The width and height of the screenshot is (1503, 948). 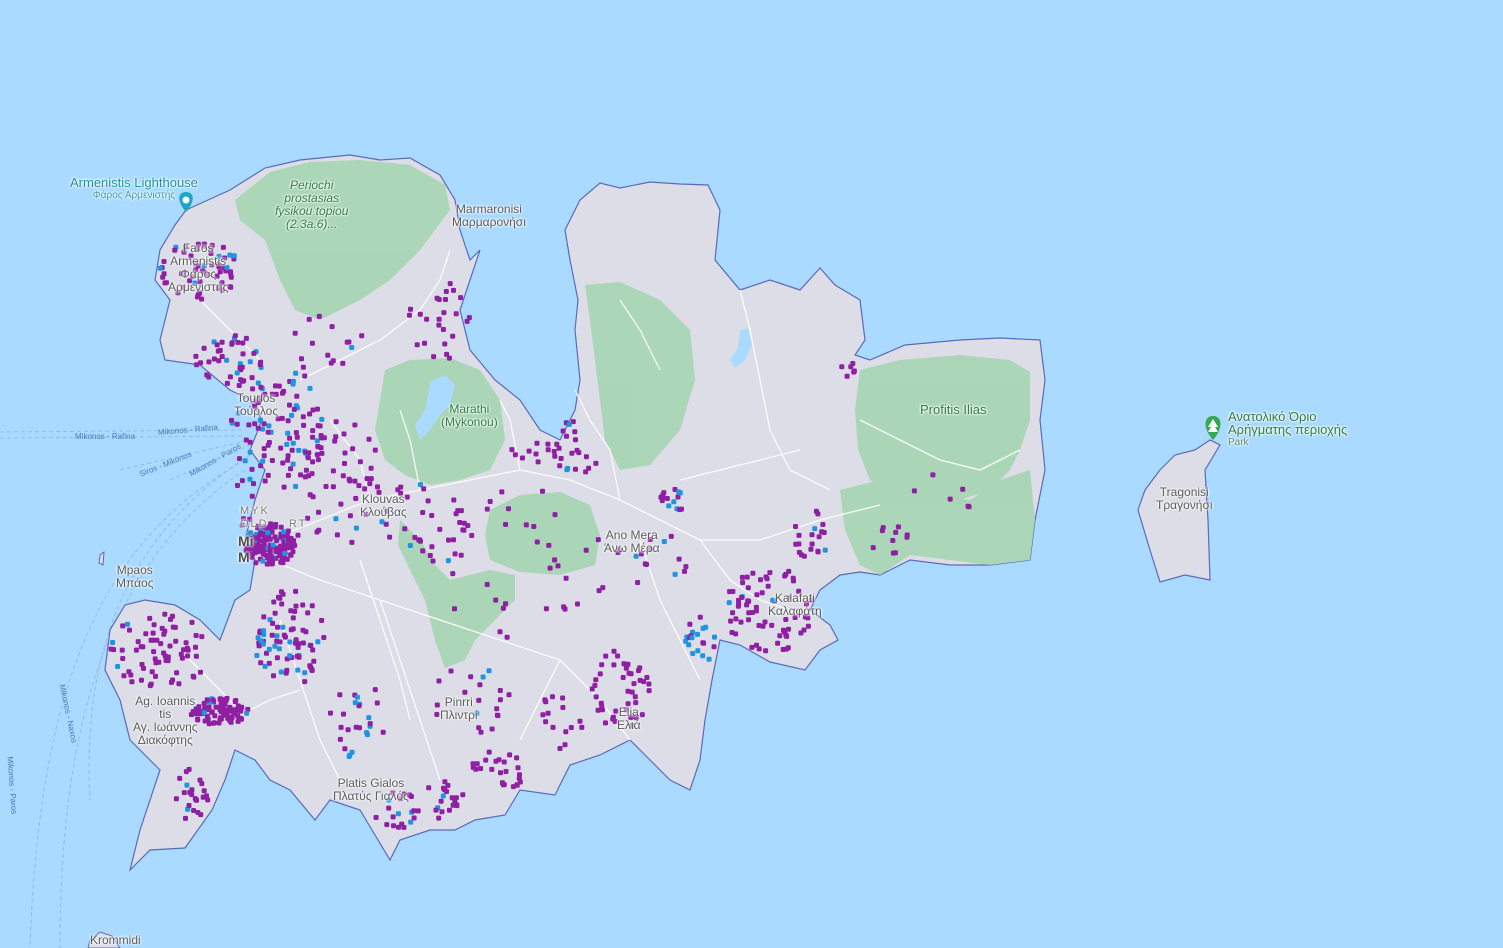 I want to click on platis-gialos-label: Platis Gialos Πλατύς Γιαλός, so click(x=371, y=790).